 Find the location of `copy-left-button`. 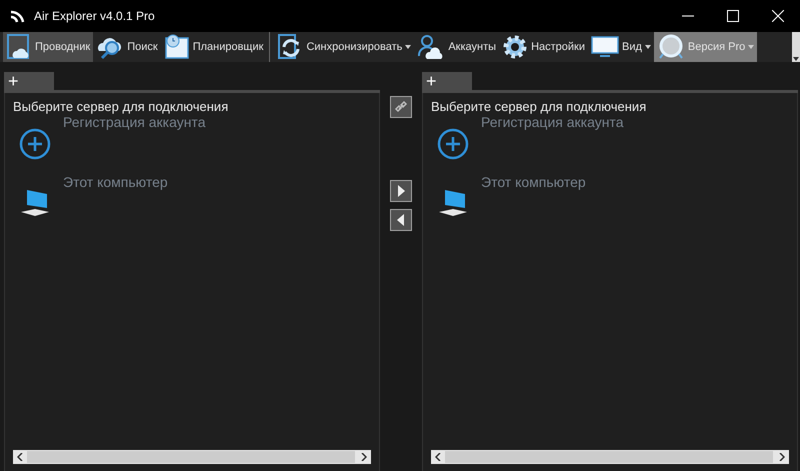

copy-left-button is located at coordinates (401, 220).